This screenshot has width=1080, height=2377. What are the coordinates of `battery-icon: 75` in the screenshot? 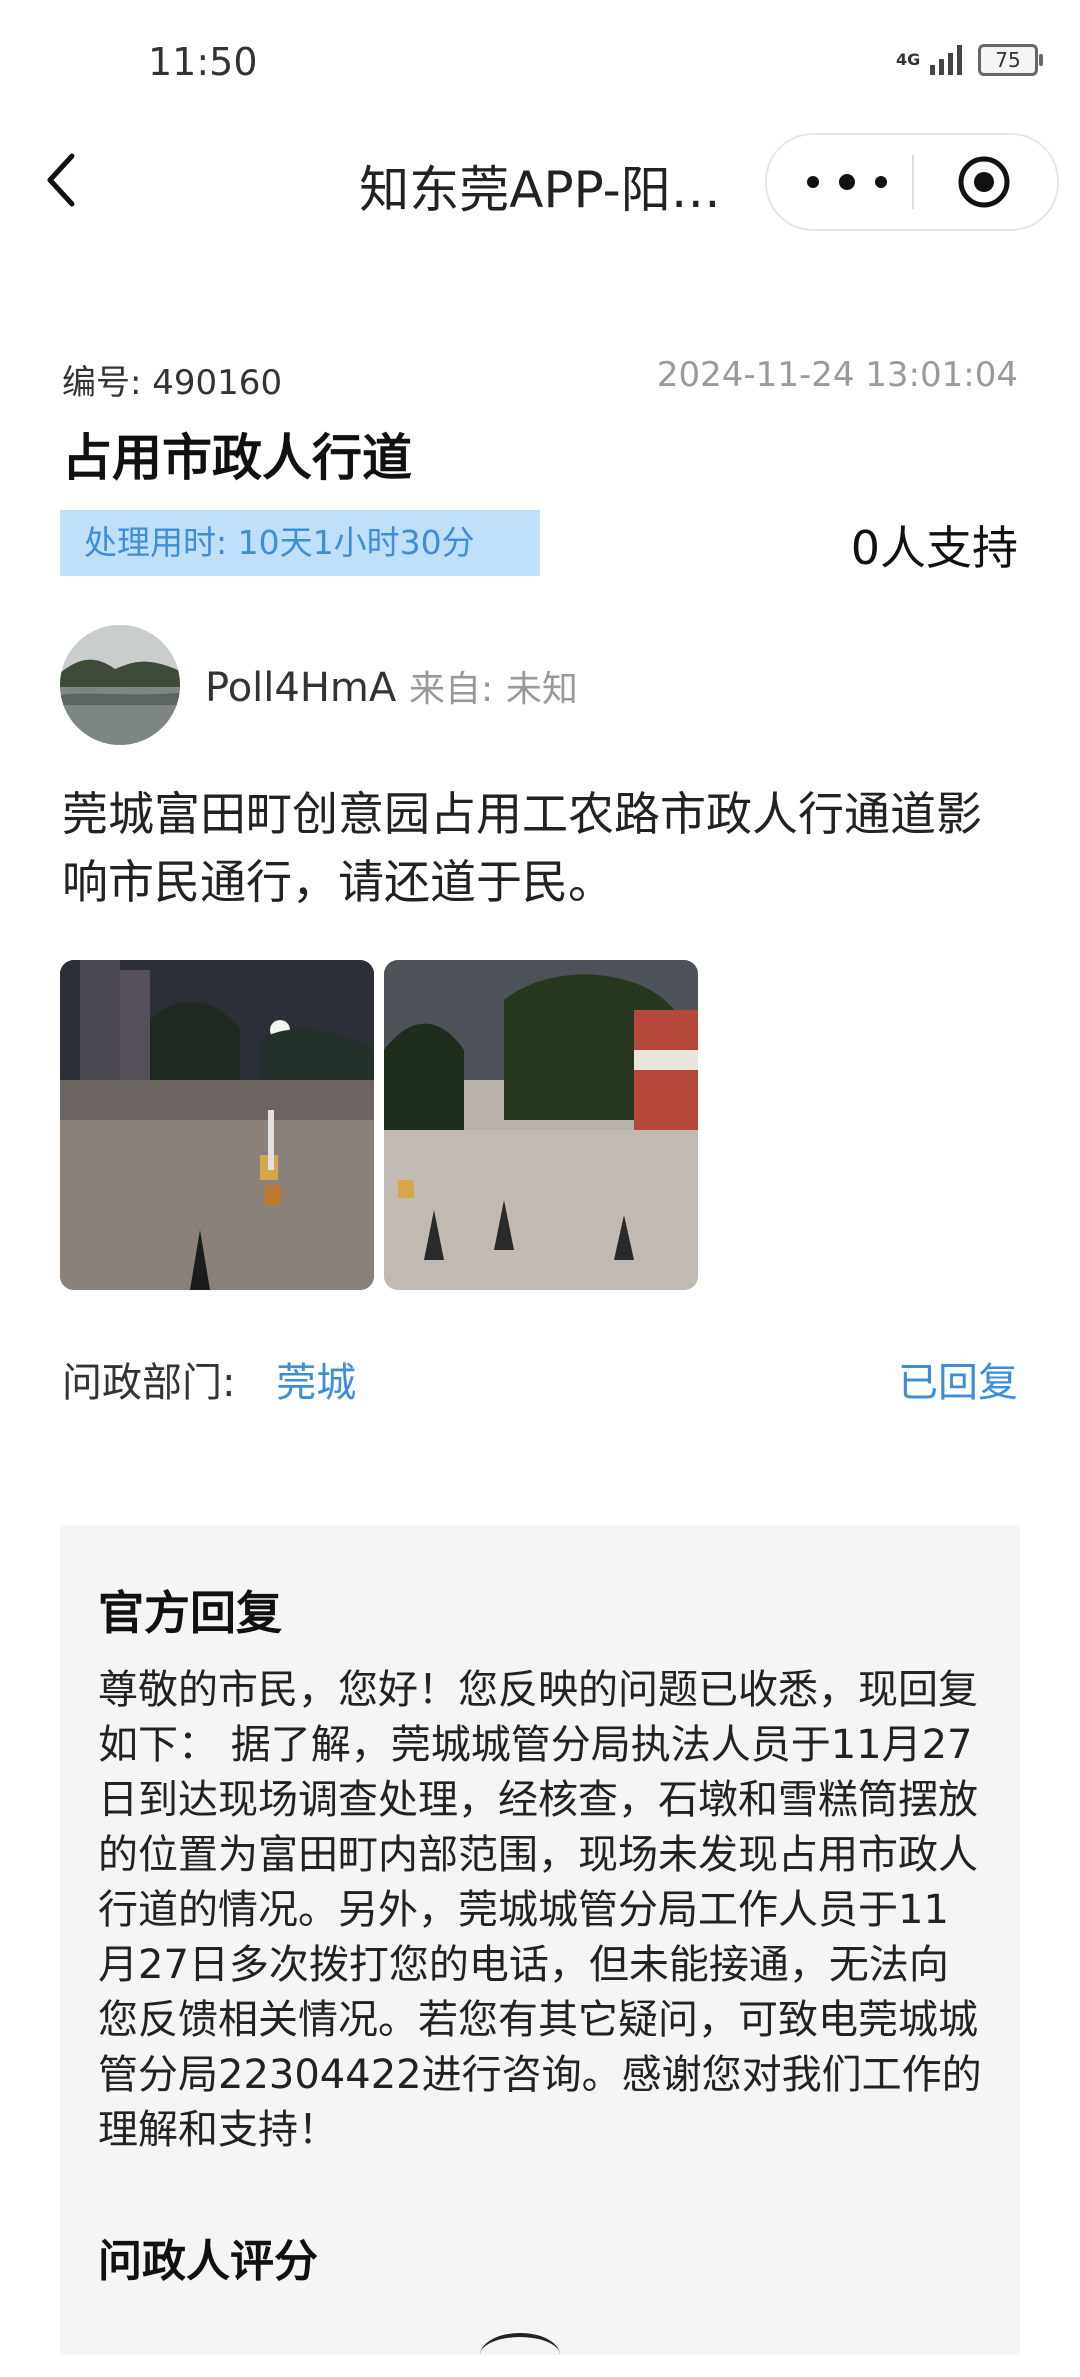 It's located at (1010, 60).